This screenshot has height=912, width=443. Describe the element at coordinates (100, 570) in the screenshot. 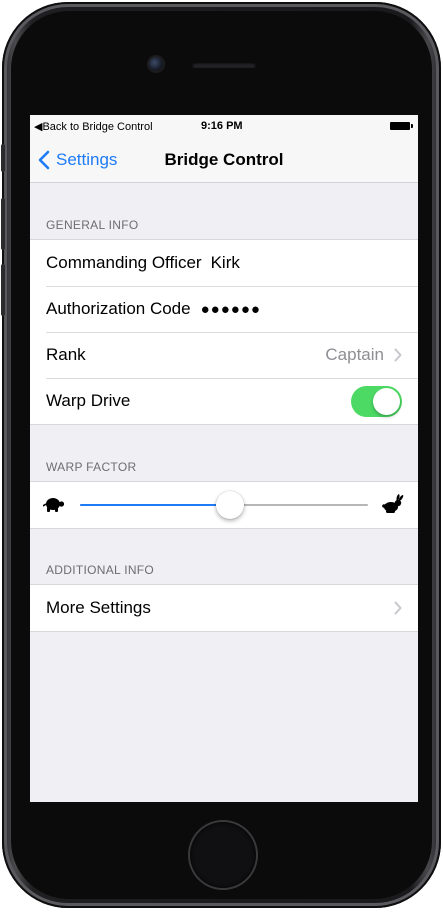

I see `additional-info-header: ADDITIONAL INFO` at that location.